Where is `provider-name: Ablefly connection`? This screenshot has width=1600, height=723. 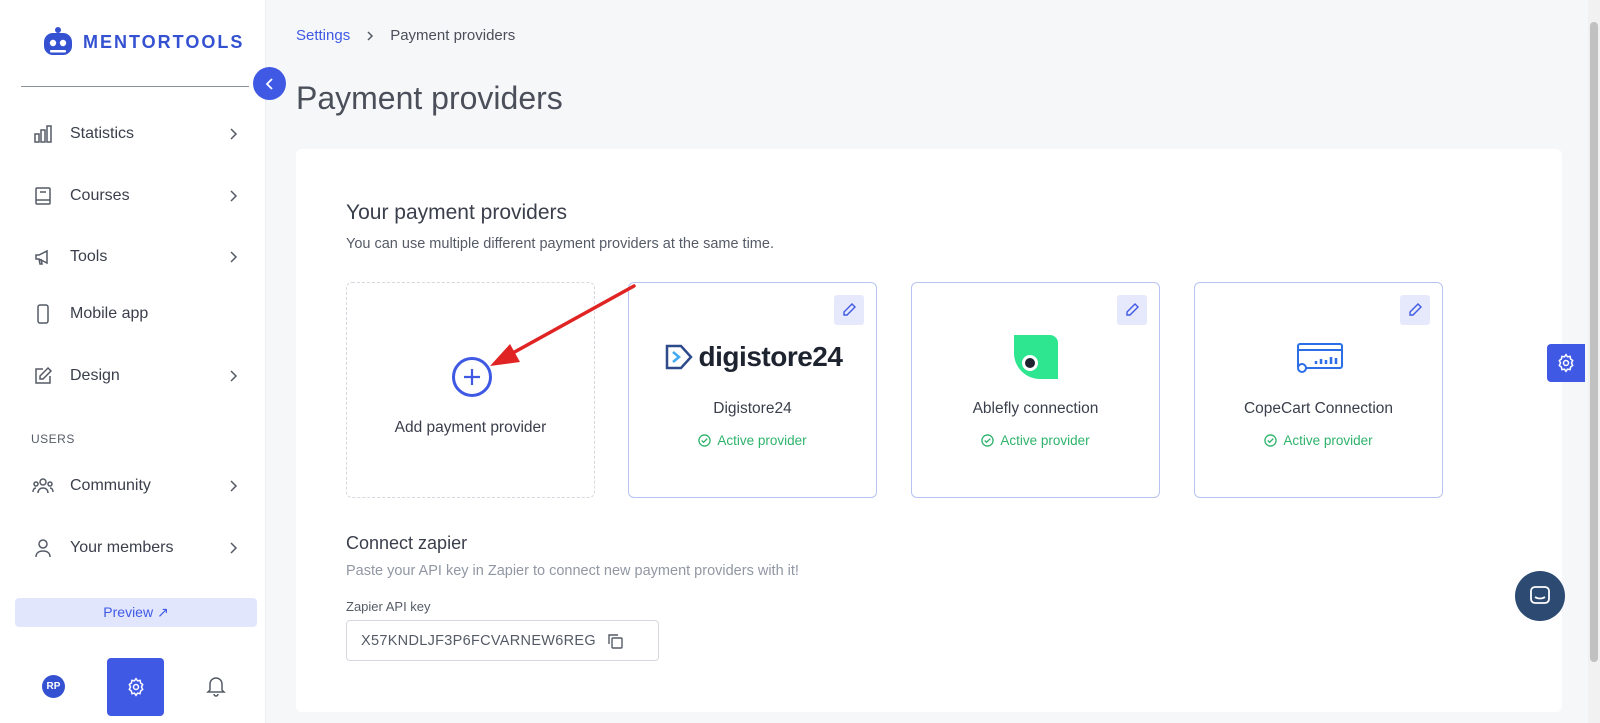 provider-name: Ablefly connection is located at coordinates (1035, 408).